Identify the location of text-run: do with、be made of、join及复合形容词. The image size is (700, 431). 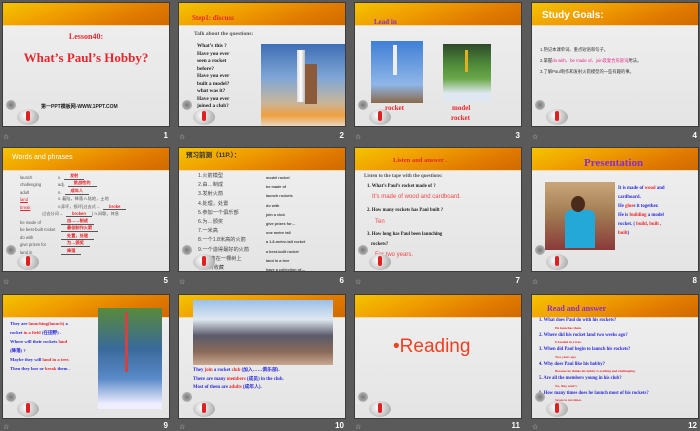
(590, 60).